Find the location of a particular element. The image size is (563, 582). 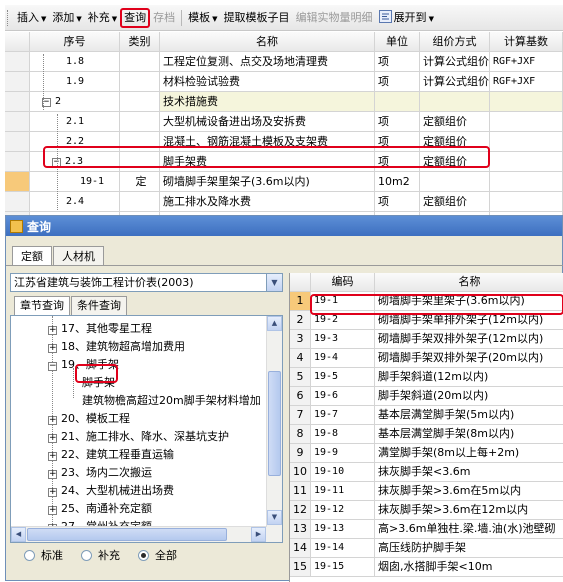

table-row: 8 19-8 基本层满堂脚手架(8m以内) is located at coordinates (426, 434).